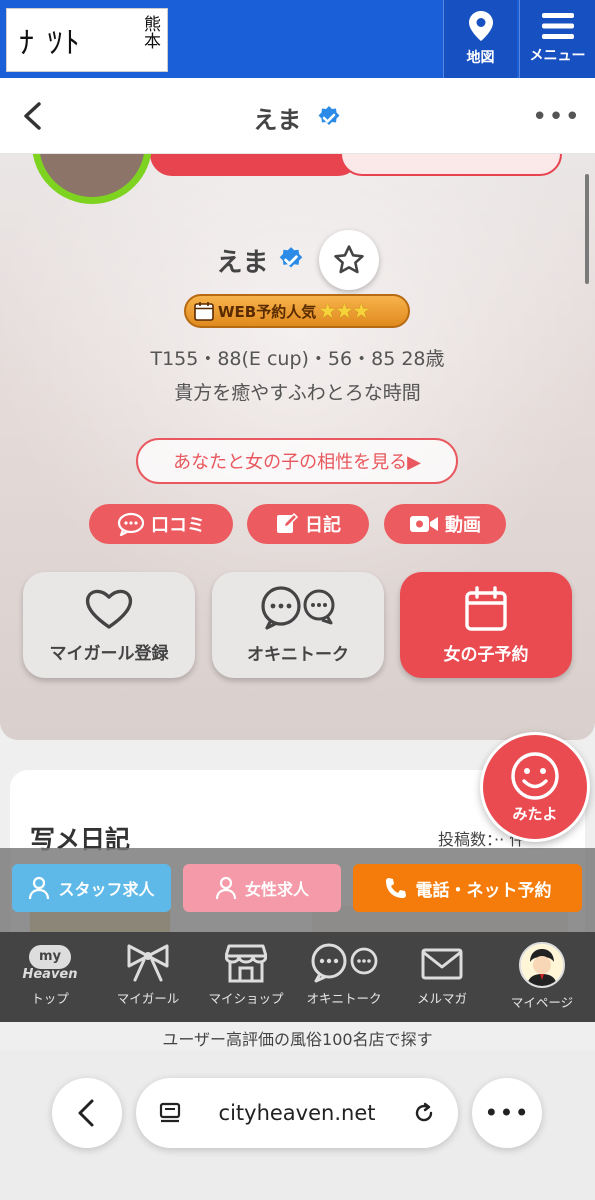  I want to click on user-avatar-icon, so click(542, 965).